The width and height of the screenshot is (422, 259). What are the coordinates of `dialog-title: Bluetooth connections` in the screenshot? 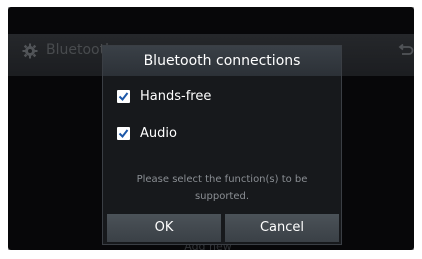 It's located at (222, 61).